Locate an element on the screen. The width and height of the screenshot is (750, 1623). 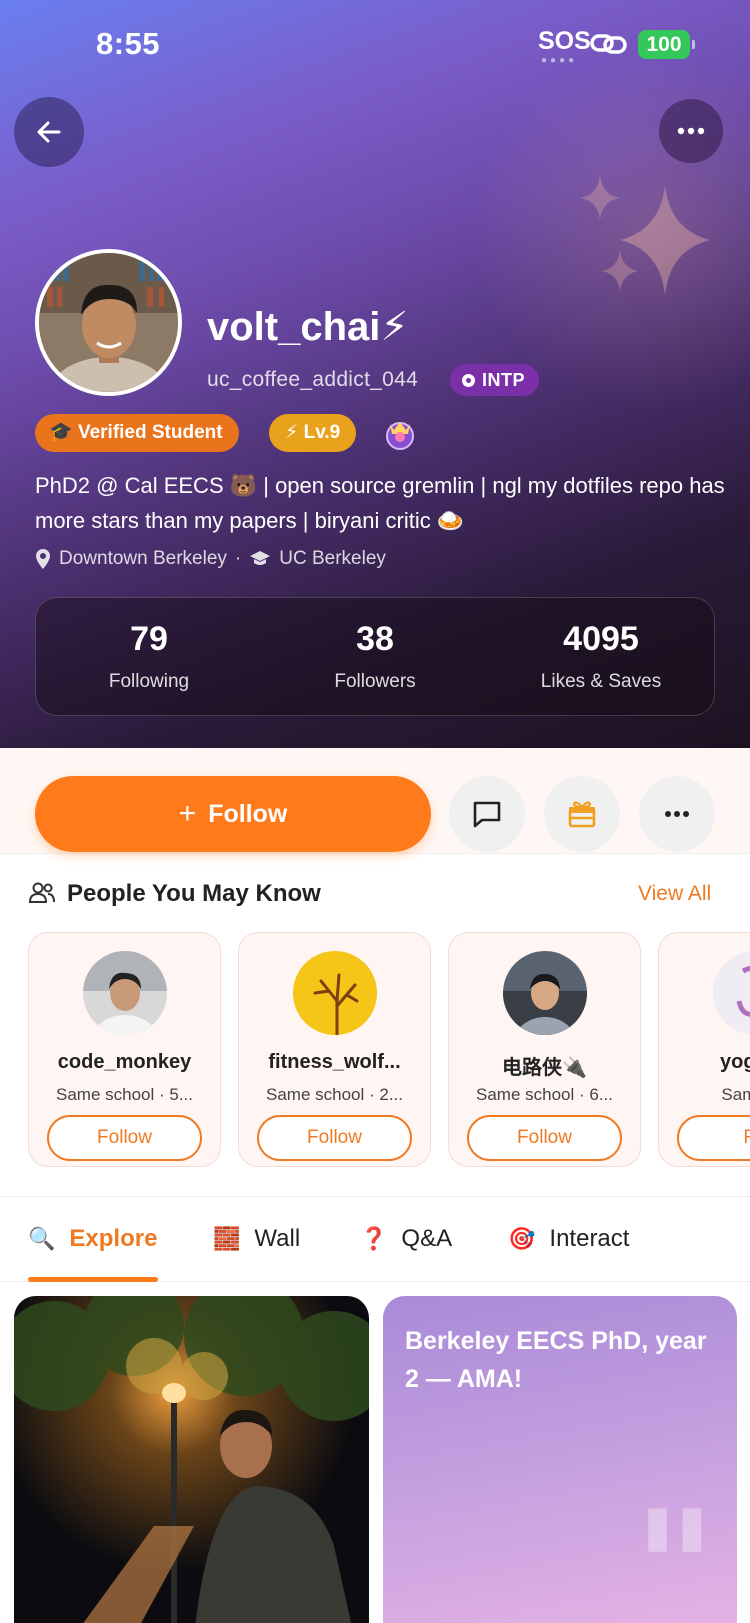
battery-indicator: 100 is located at coordinates (666, 44).